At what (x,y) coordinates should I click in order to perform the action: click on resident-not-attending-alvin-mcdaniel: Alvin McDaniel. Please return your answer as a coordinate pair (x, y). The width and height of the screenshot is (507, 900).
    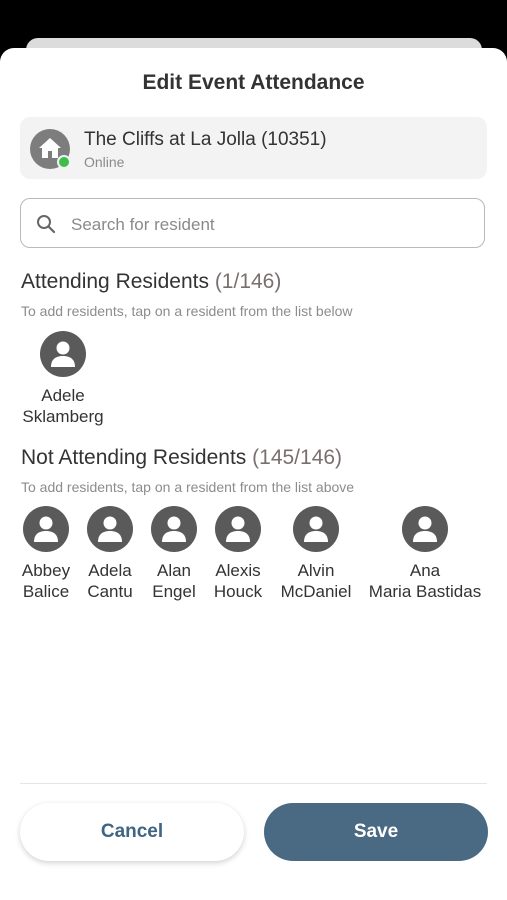
    Looking at the image, I should click on (316, 554).